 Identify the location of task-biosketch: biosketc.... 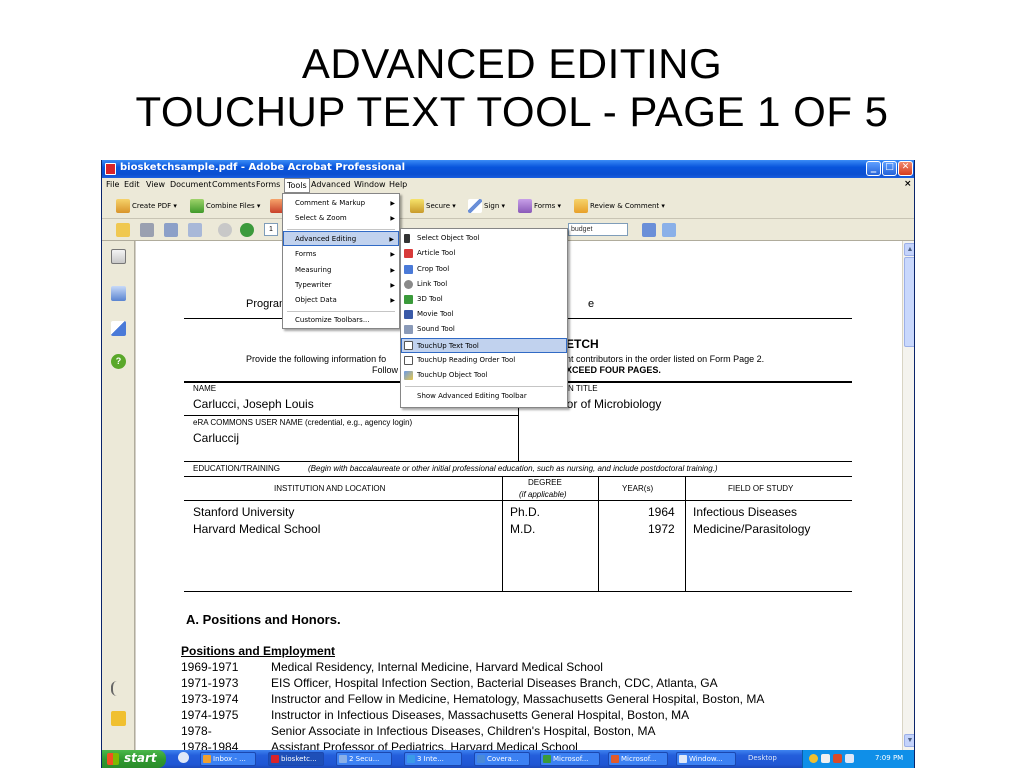
(296, 759).